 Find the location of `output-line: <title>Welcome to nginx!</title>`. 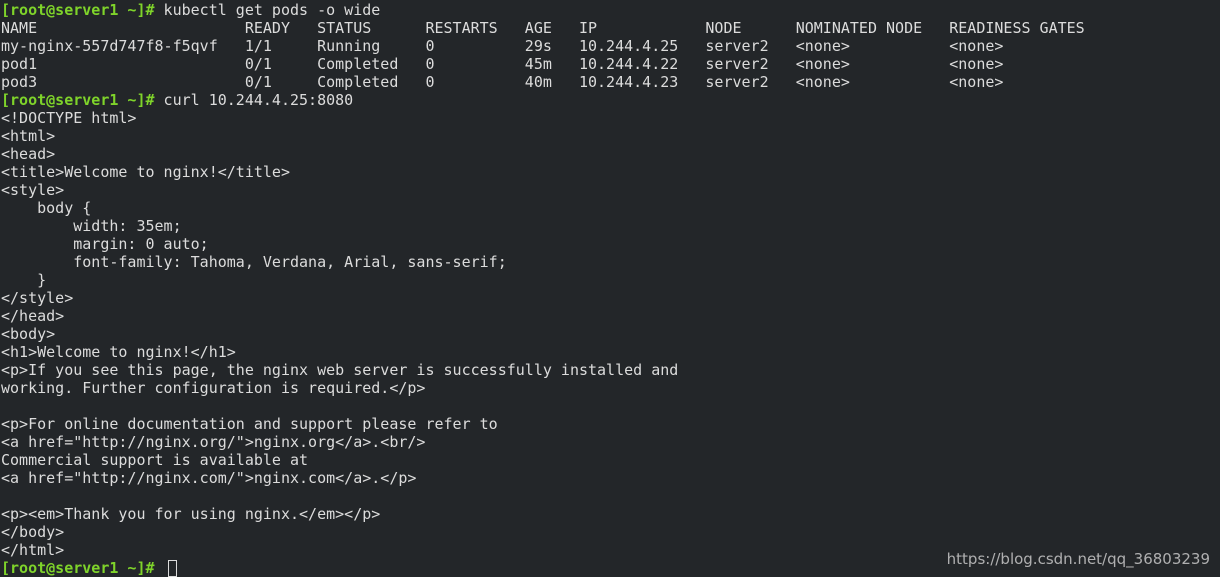

output-line: <title>Welcome to nginx!</title> is located at coordinates (610, 172).